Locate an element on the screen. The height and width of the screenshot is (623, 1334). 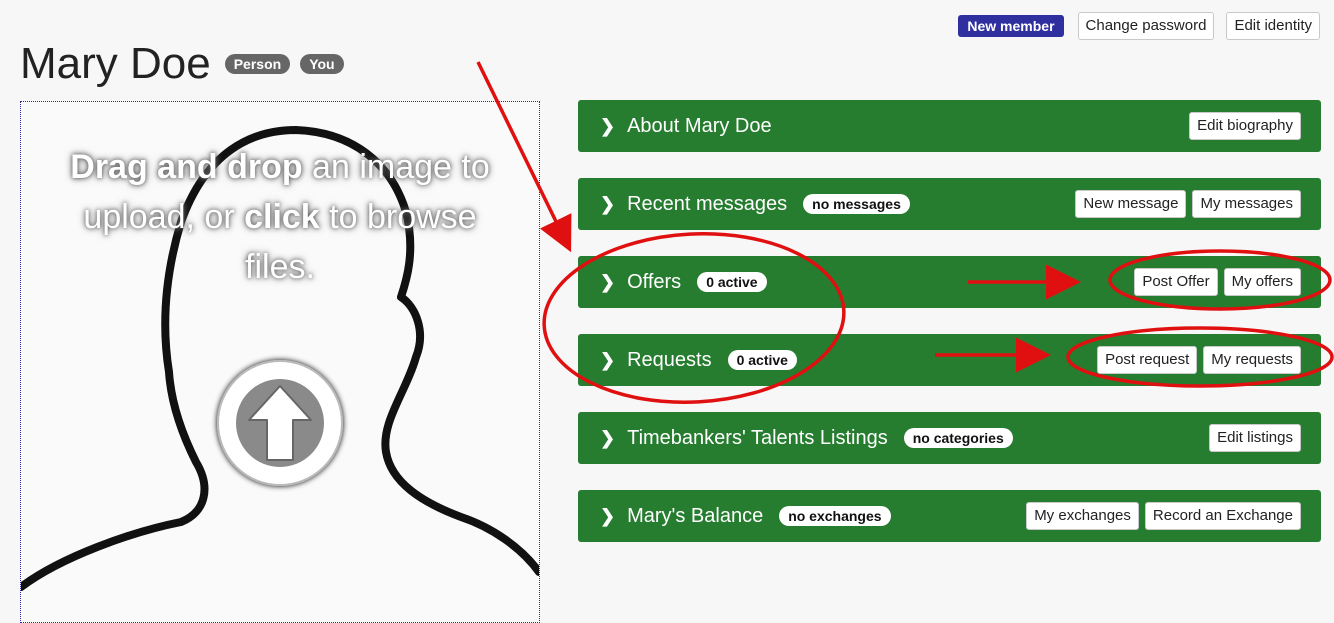
balance-title: Mary's Balance is located at coordinates (695, 515).